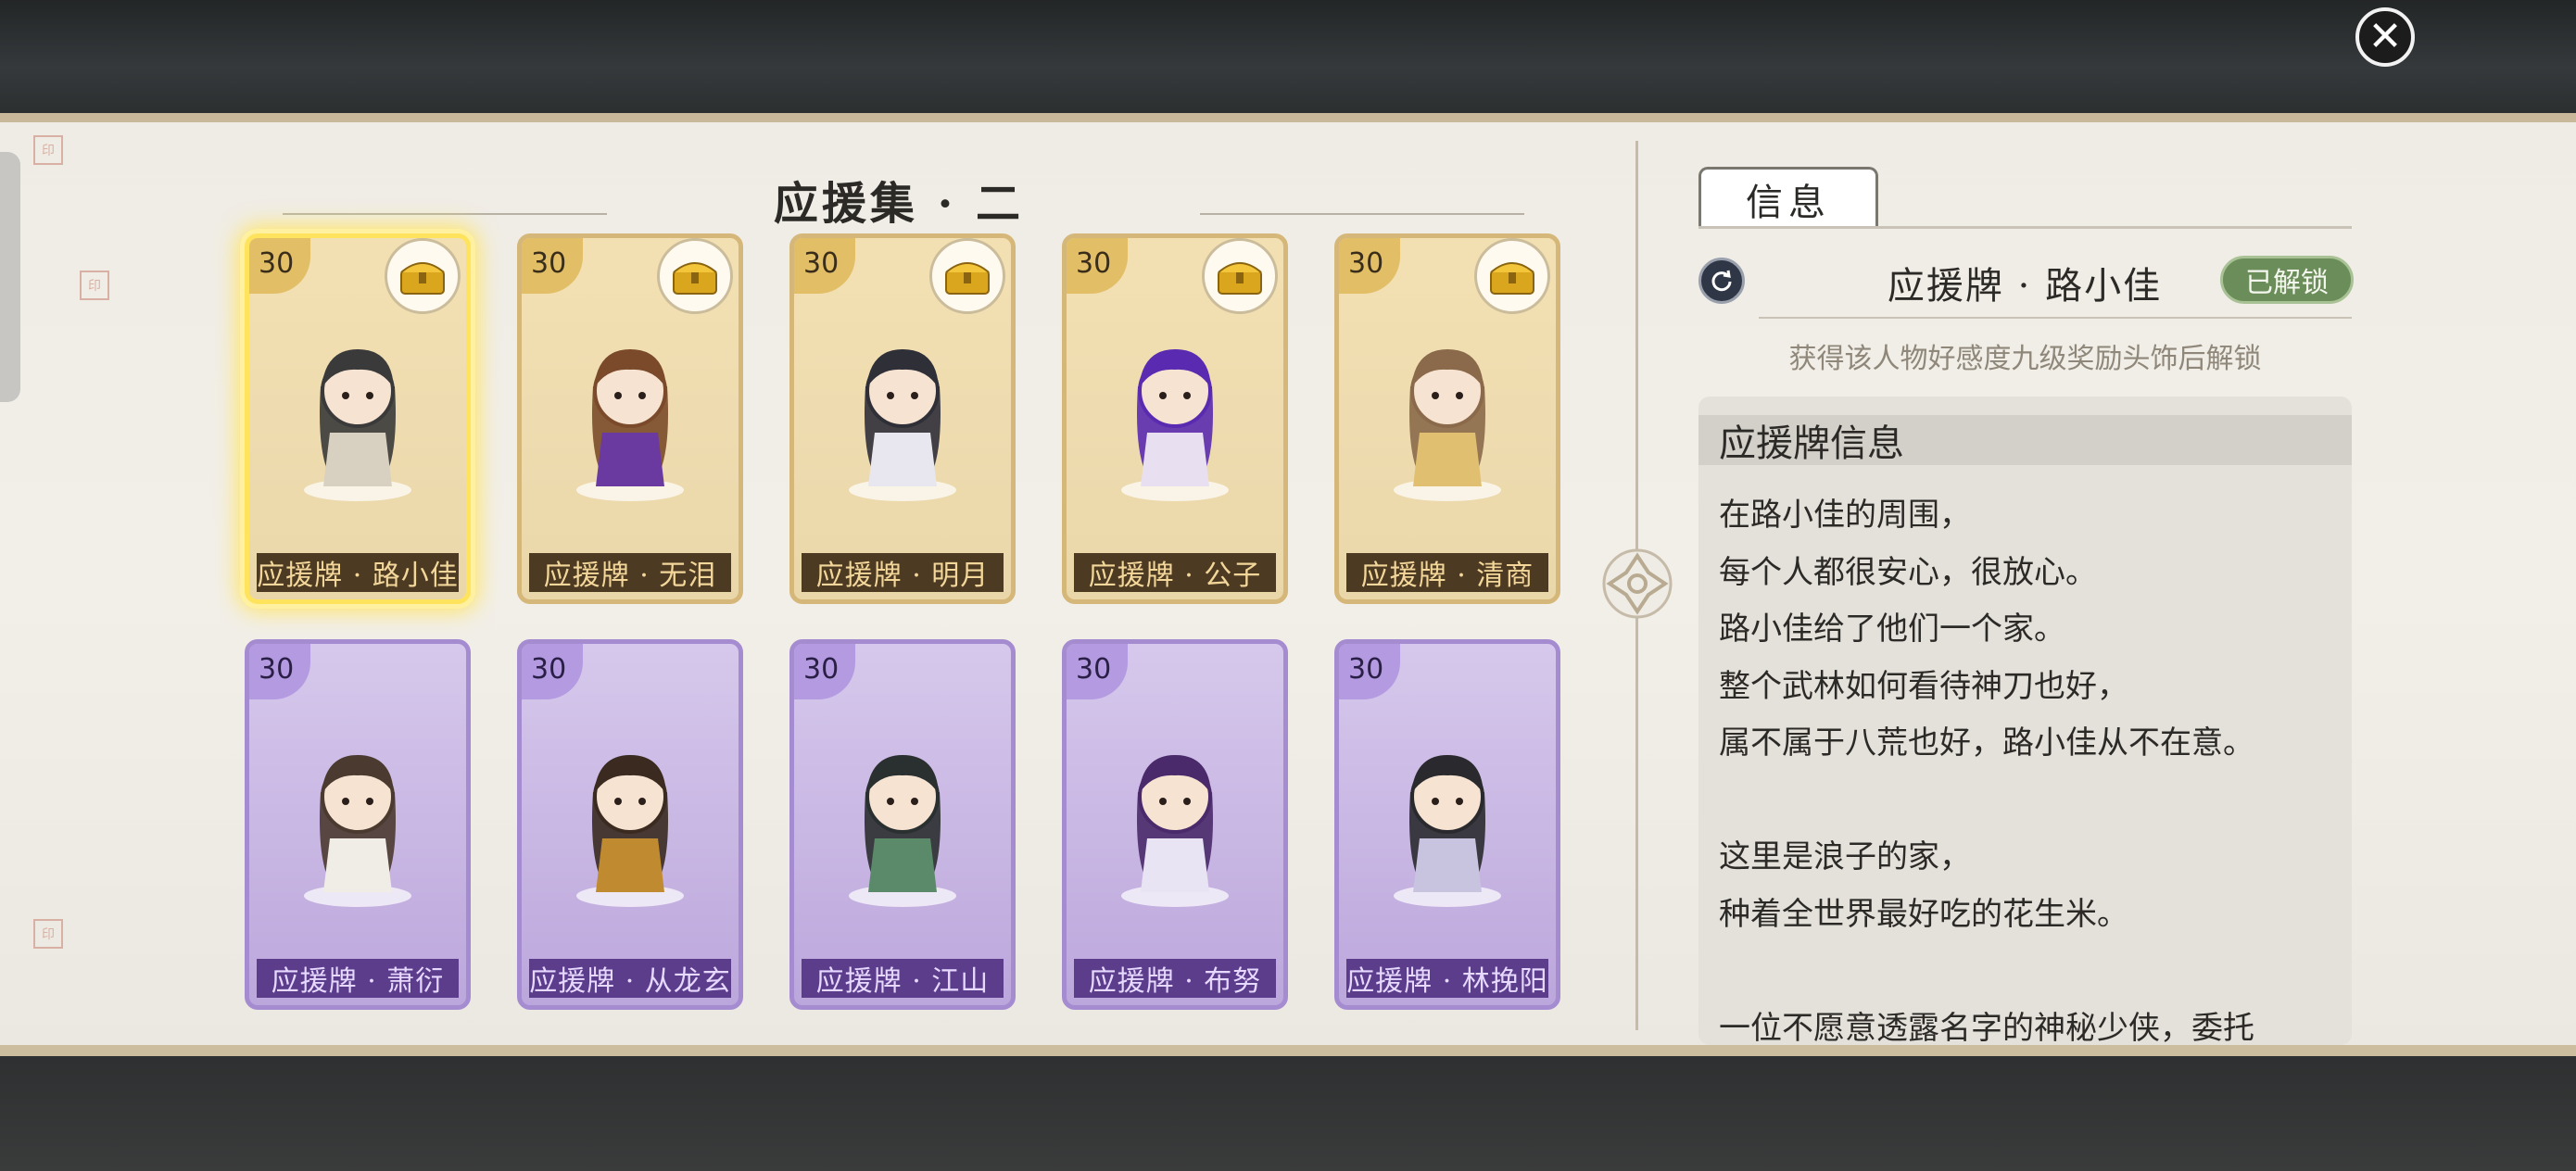 This screenshot has height=1171, width=2576. I want to click on refresh-button, so click(1721, 281).